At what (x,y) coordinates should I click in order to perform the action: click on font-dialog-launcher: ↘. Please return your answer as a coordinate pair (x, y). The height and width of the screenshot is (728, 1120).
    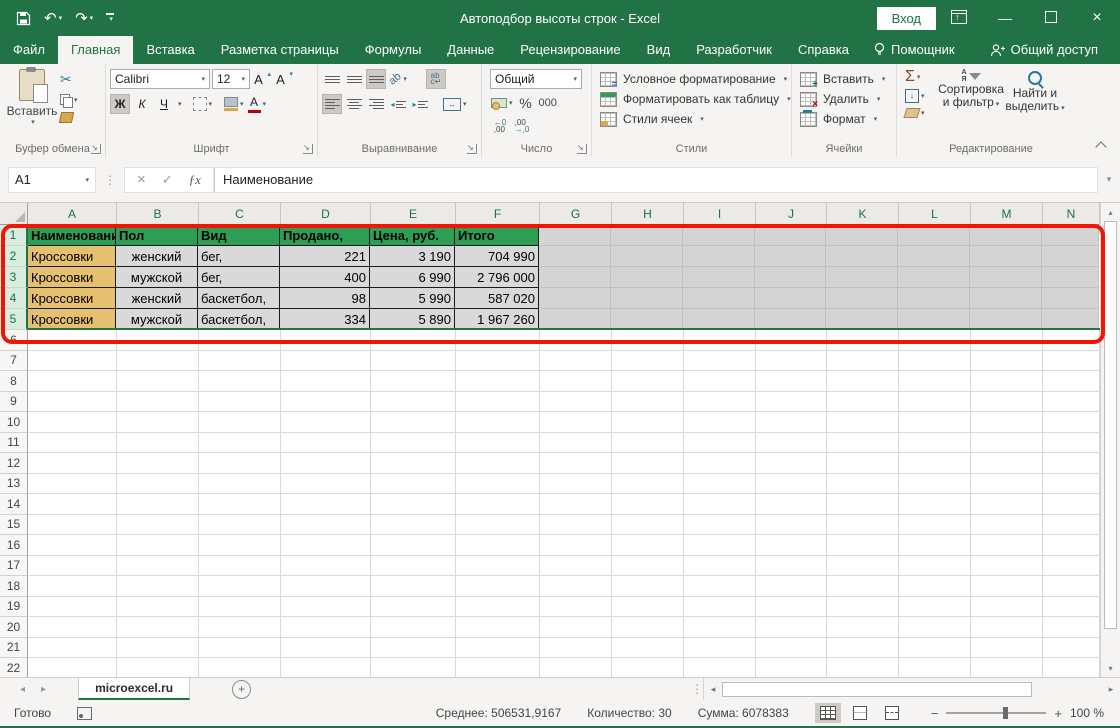
    Looking at the image, I should click on (308, 149).